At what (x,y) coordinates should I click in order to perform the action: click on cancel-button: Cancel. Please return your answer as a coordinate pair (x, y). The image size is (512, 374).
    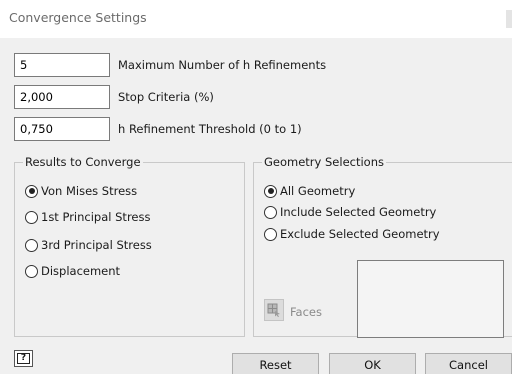
    Looking at the image, I should click on (468, 363).